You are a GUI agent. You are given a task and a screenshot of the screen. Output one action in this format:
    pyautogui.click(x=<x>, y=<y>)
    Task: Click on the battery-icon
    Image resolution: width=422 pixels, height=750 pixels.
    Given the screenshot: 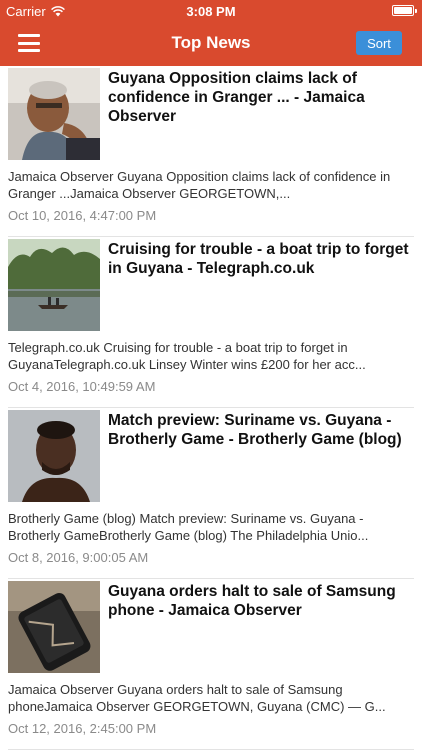 What is the action you would take?
    pyautogui.click(x=404, y=10)
    